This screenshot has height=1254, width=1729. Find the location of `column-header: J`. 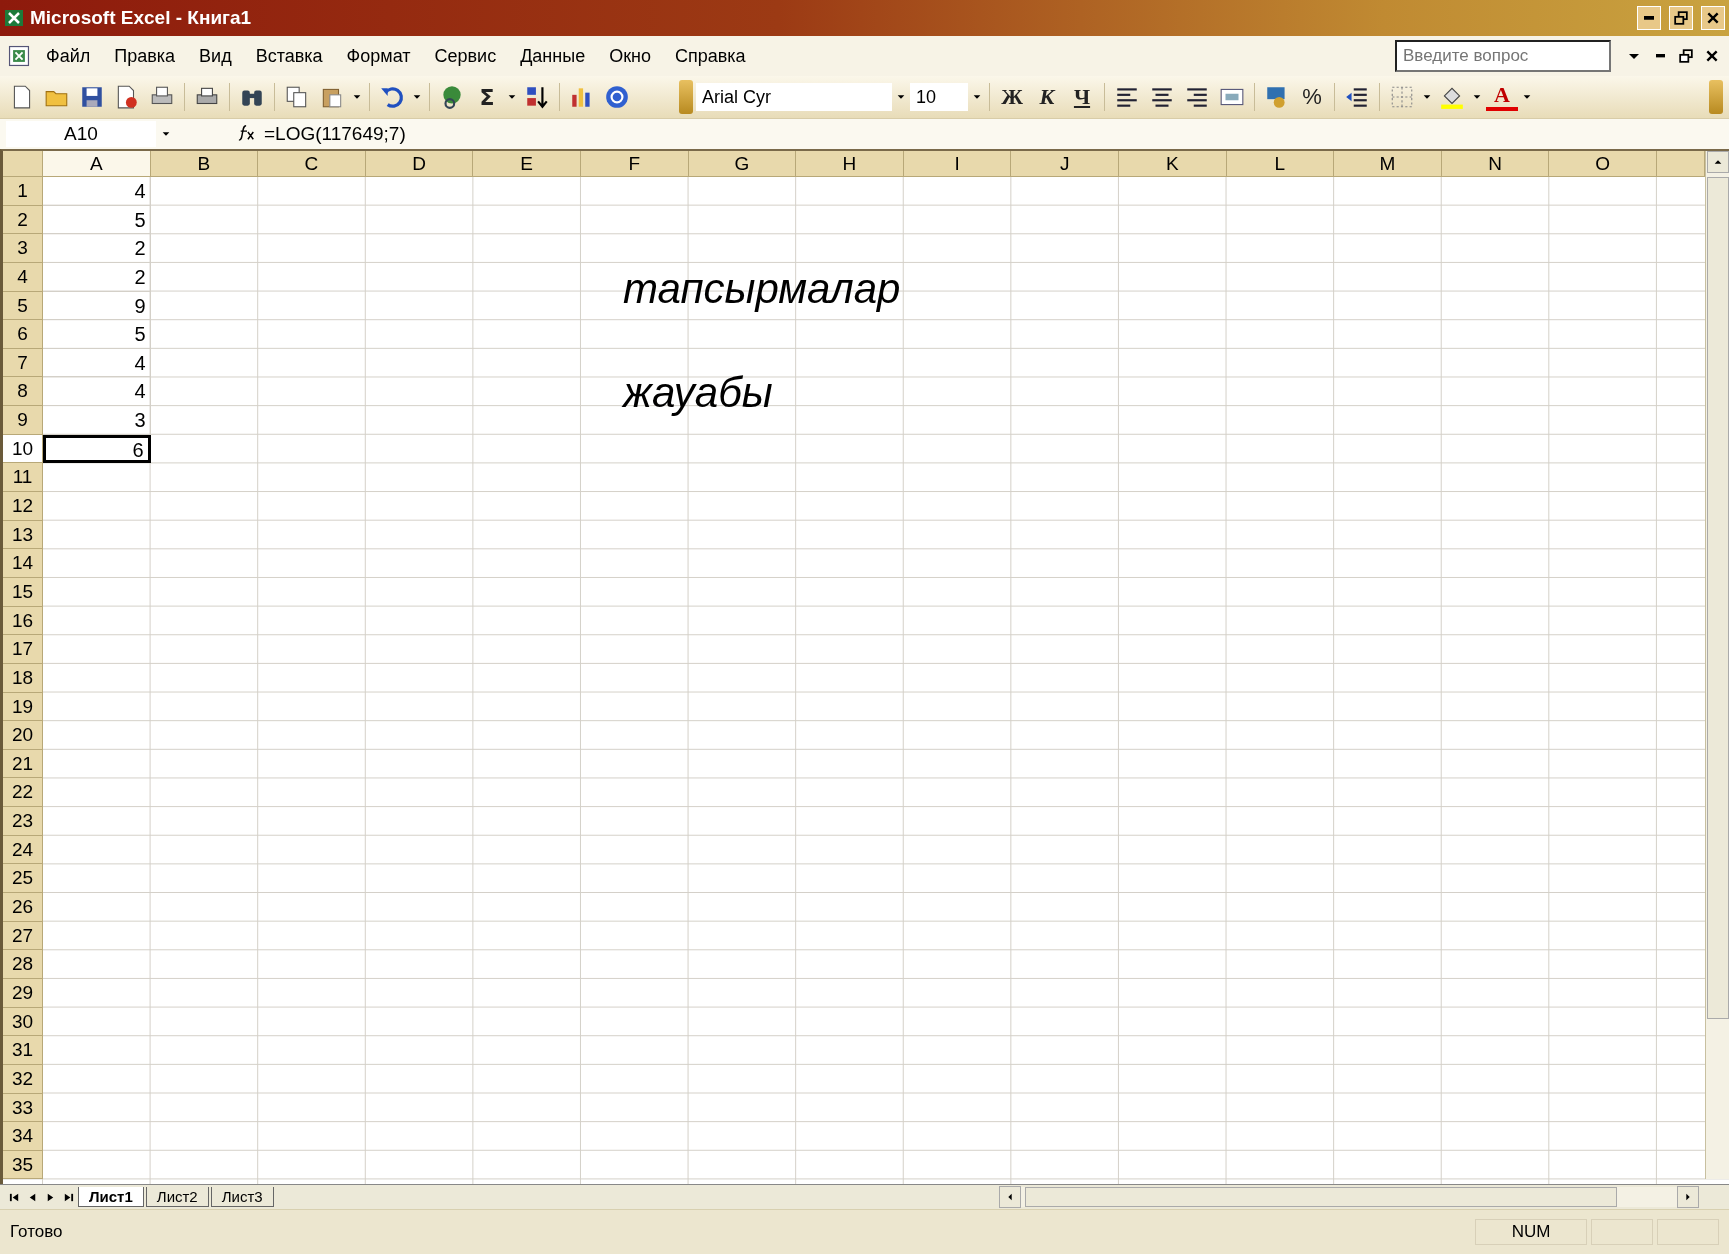

column-header: J is located at coordinates (1065, 164).